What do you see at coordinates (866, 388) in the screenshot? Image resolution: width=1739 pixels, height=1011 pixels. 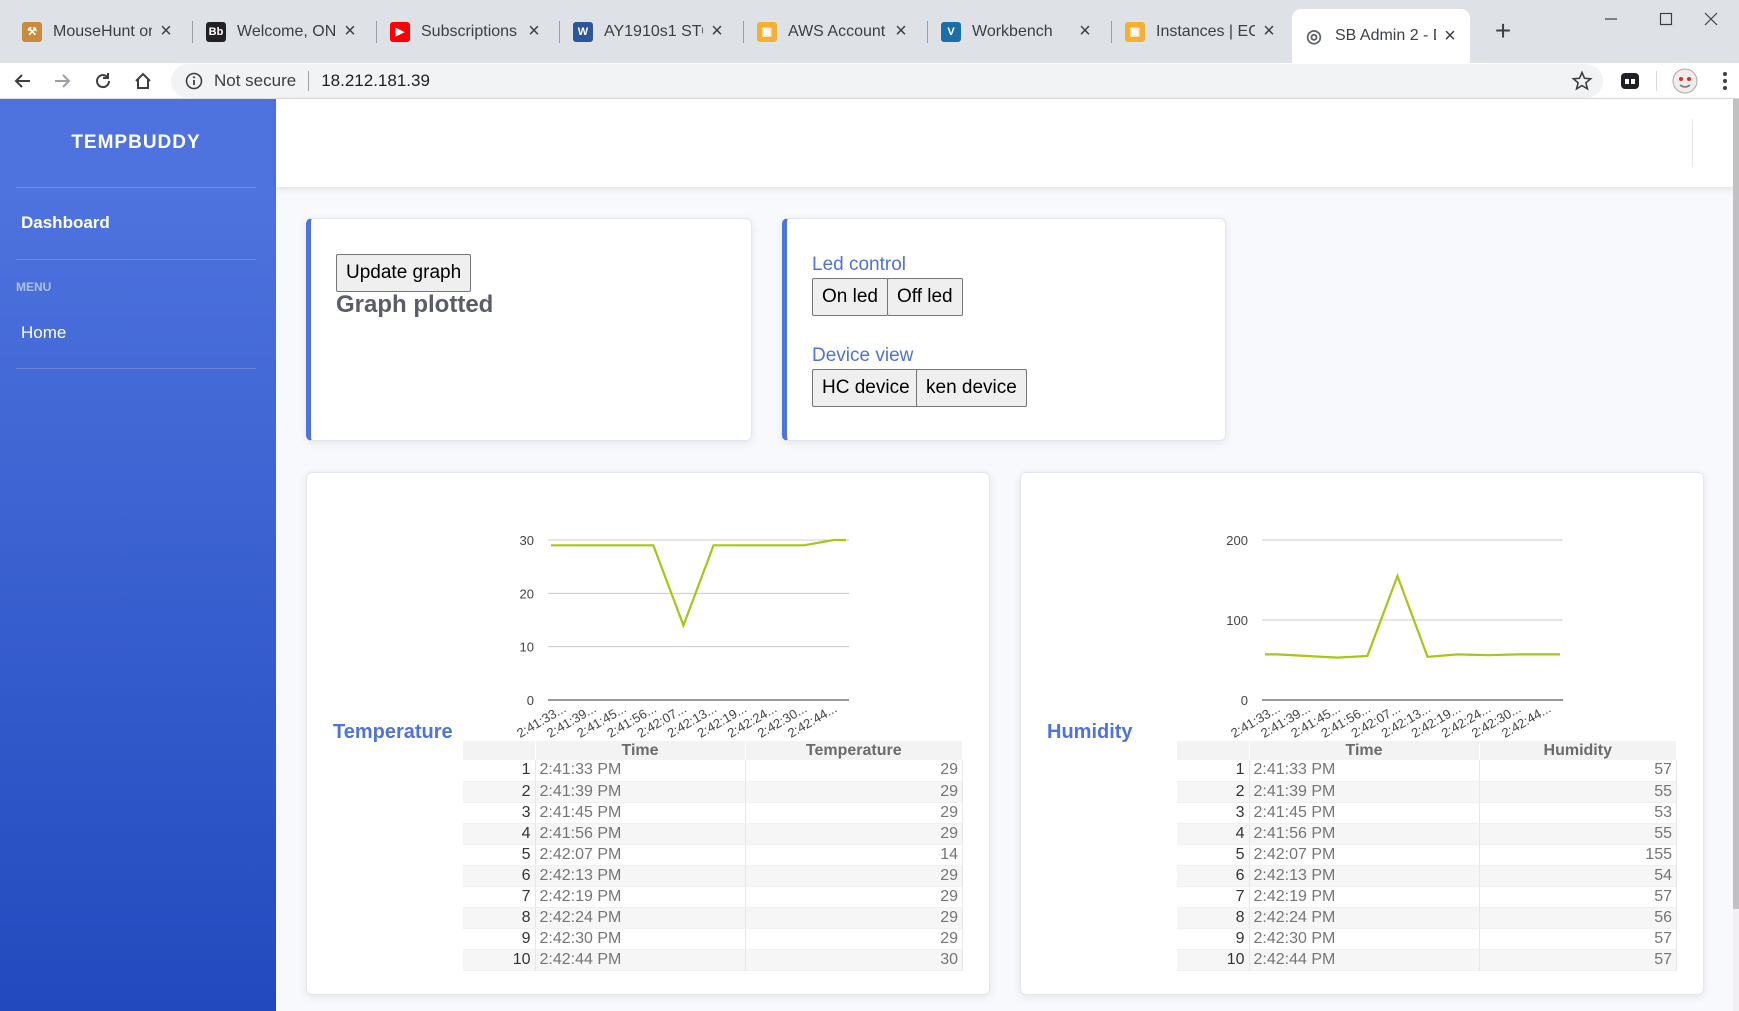 I see `hc-device-button: HC device` at bounding box center [866, 388].